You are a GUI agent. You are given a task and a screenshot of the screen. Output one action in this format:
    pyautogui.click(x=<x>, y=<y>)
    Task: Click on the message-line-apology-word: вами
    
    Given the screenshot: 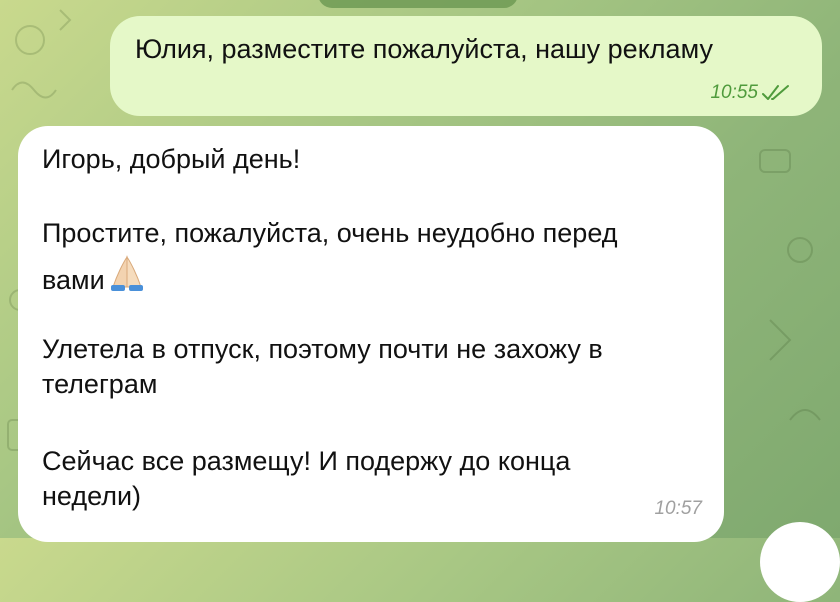 What is the action you would take?
    pyautogui.click(x=73, y=280)
    